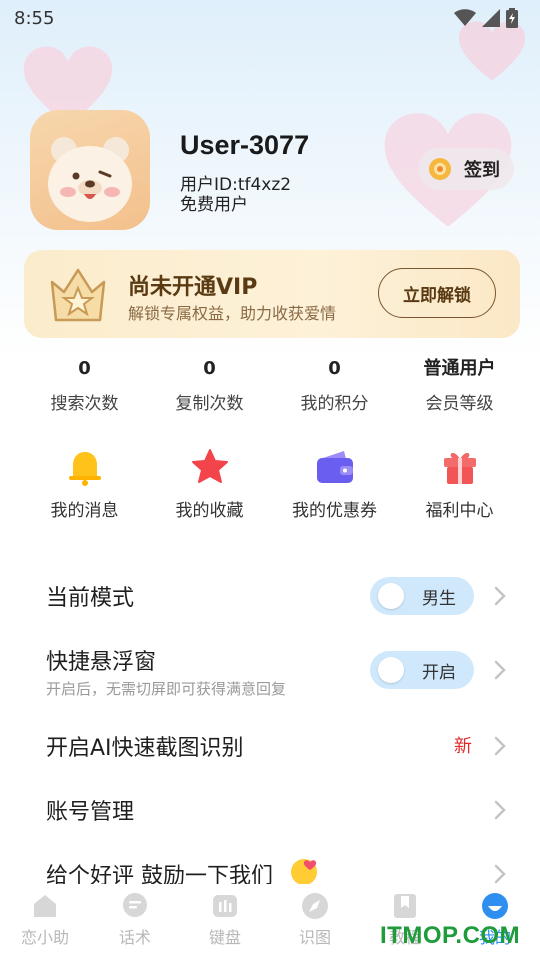 This screenshot has height=960, width=540. Describe the element at coordinates (460, 467) in the screenshot. I see `gift-icon` at that location.